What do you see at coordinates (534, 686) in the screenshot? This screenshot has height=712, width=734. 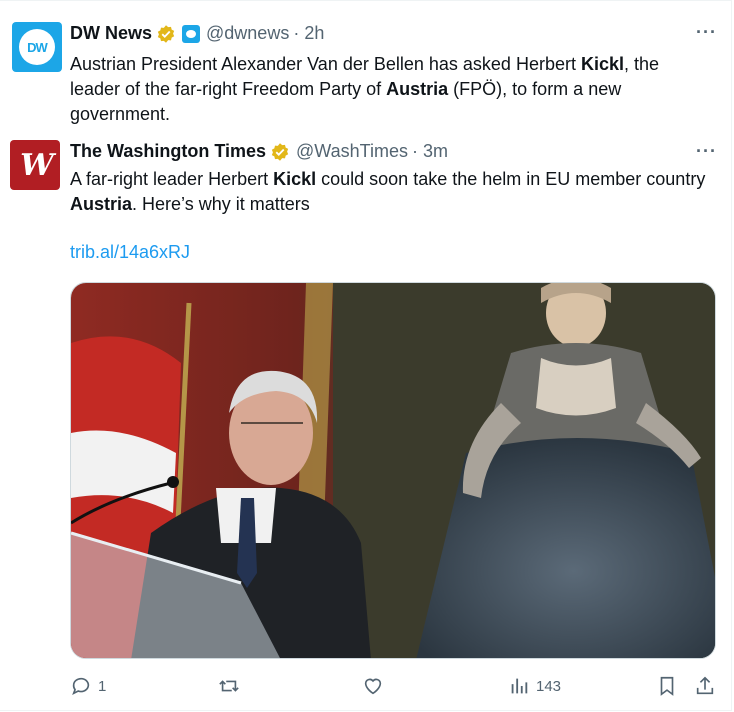 I see `views-button: 143` at bounding box center [534, 686].